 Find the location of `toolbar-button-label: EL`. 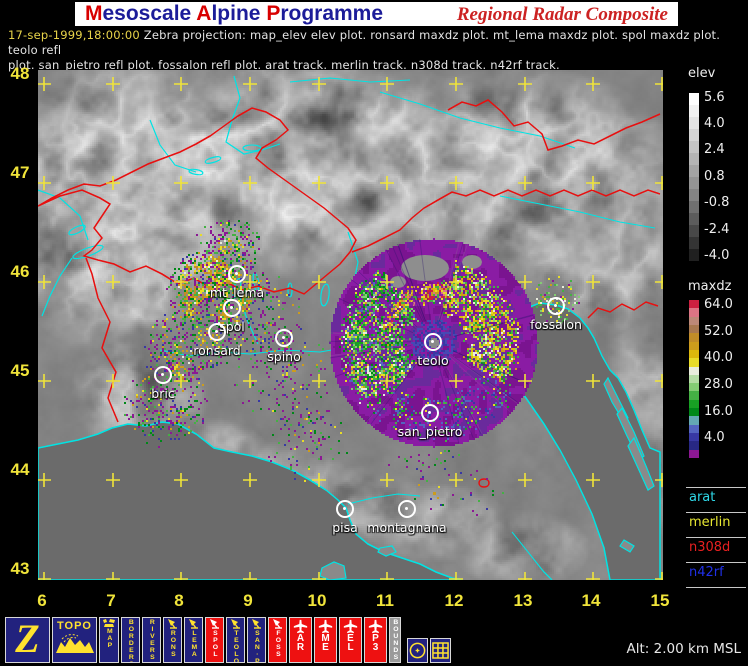

toolbar-button-label: EL is located at coordinates (350, 643).